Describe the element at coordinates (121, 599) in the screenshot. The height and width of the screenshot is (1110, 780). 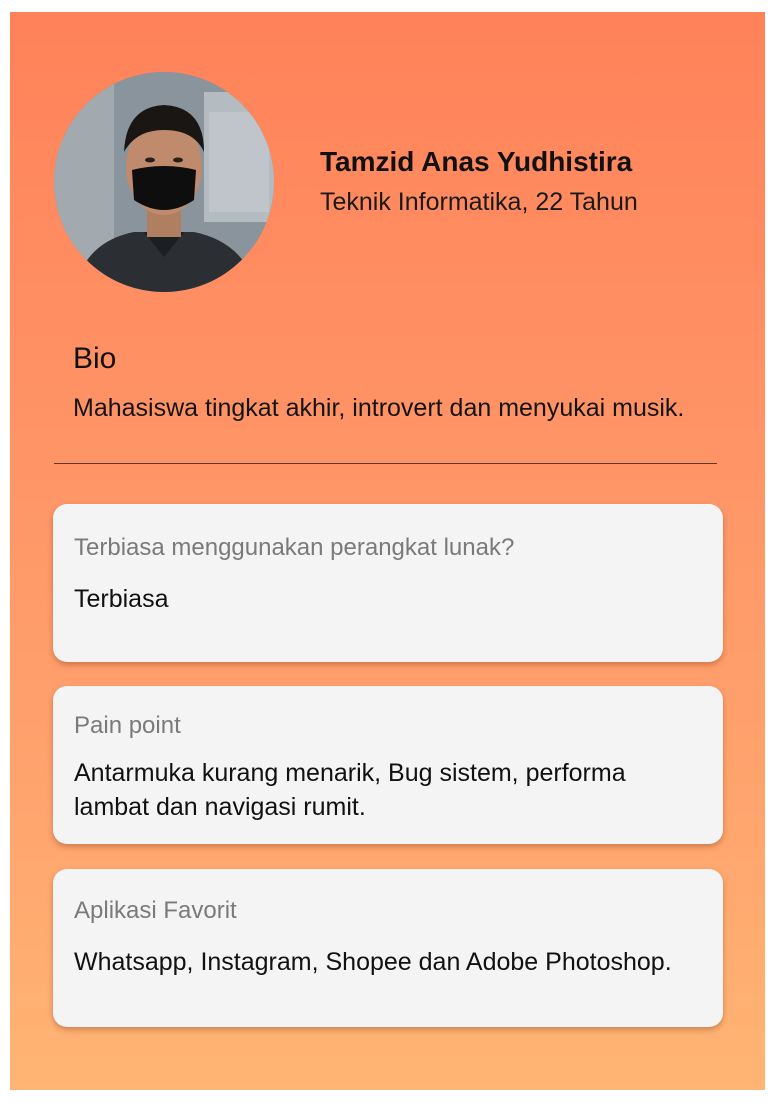
I see `card-value: Terbiasa` at that location.